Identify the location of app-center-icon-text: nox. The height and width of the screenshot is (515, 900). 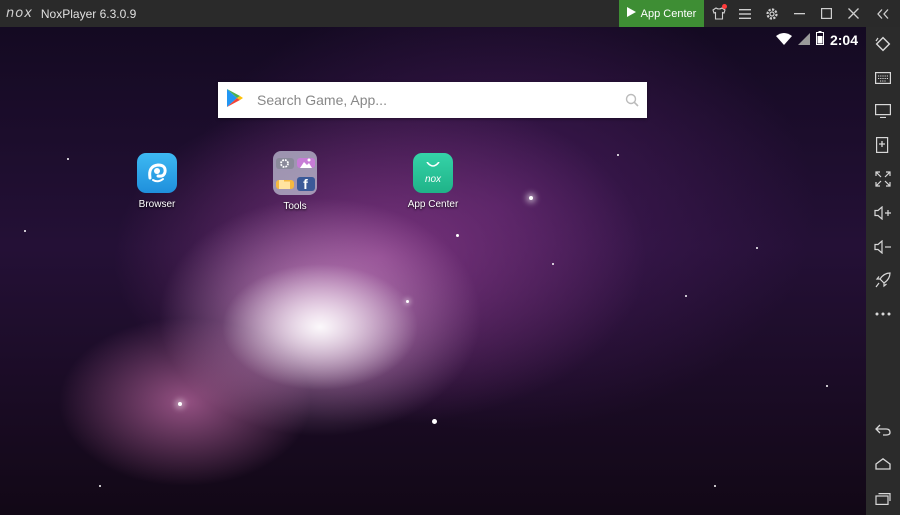
(433, 179).